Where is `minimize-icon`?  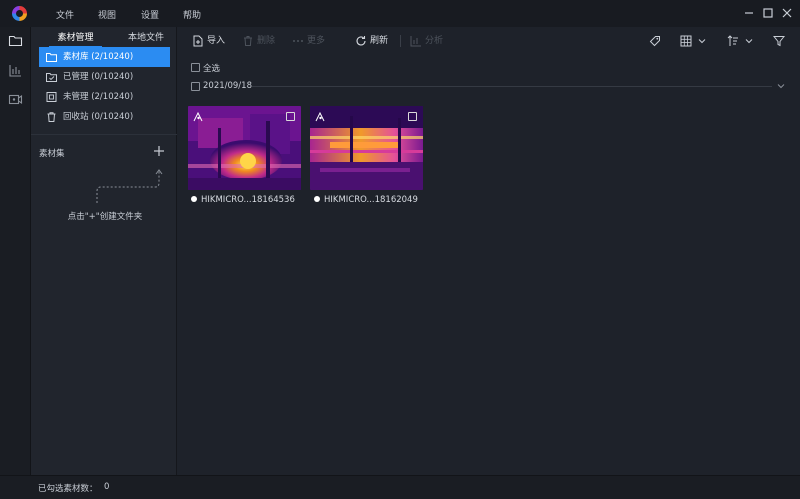
minimize-icon is located at coordinates (749, 13).